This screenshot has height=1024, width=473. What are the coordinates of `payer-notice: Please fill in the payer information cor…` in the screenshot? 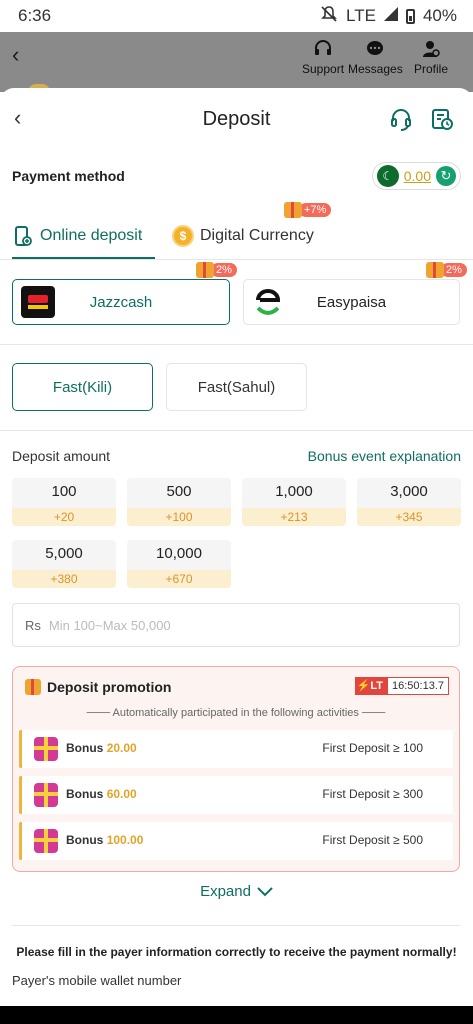 It's located at (236, 952).